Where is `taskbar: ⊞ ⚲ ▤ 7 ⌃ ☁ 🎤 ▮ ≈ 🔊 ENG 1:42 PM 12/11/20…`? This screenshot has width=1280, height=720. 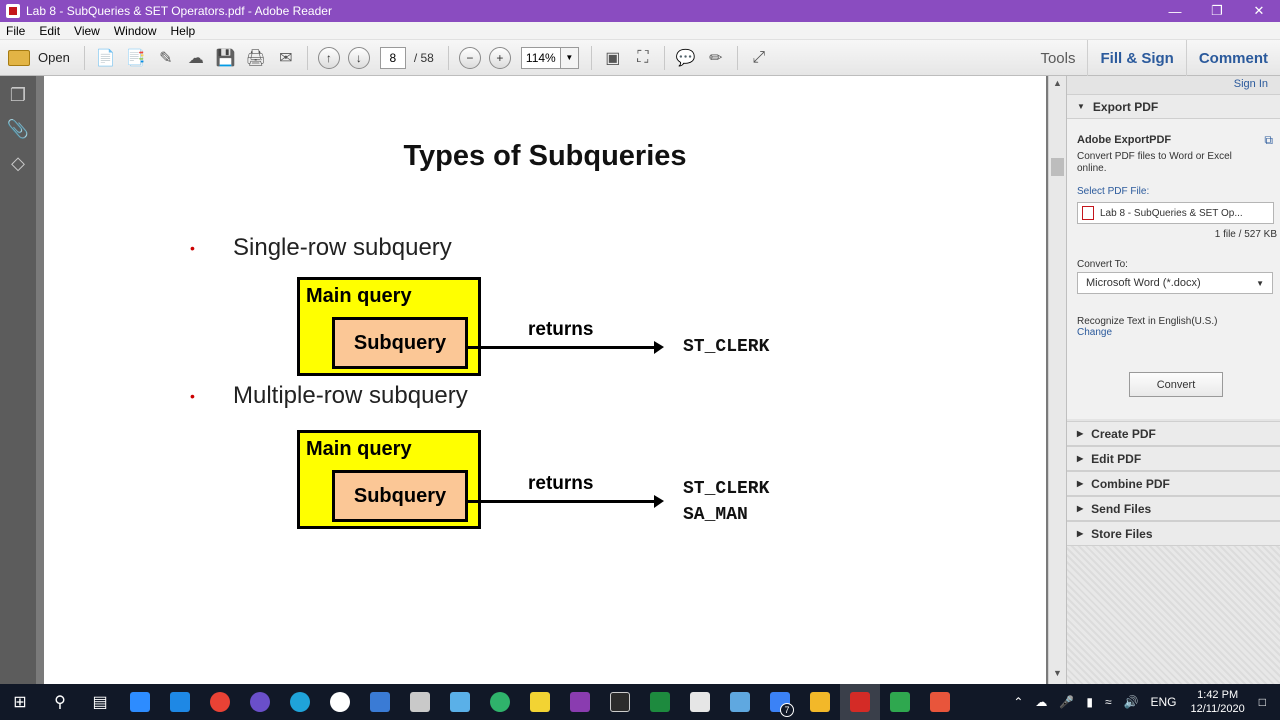
taskbar: ⊞ ⚲ ▤ 7 ⌃ ☁ 🎤 ▮ ≈ 🔊 ENG 1:42 PM 12/11/20… is located at coordinates (640, 702).